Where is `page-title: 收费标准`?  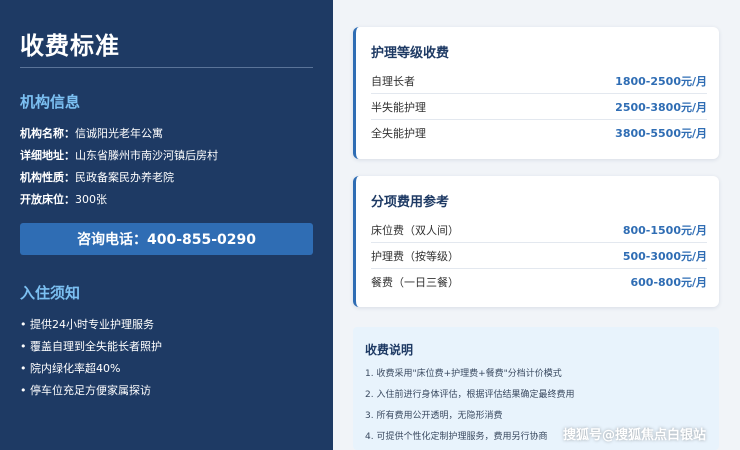
page-title: 收费标准 is located at coordinates (70, 46).